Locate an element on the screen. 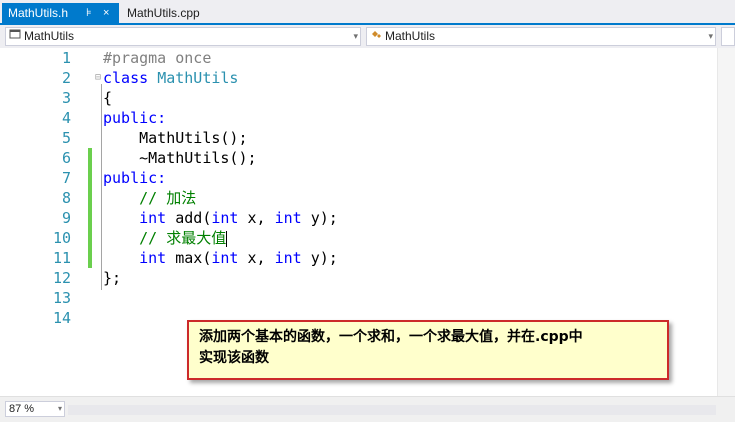  line-number: 12 is located at coordinates (61, 278).